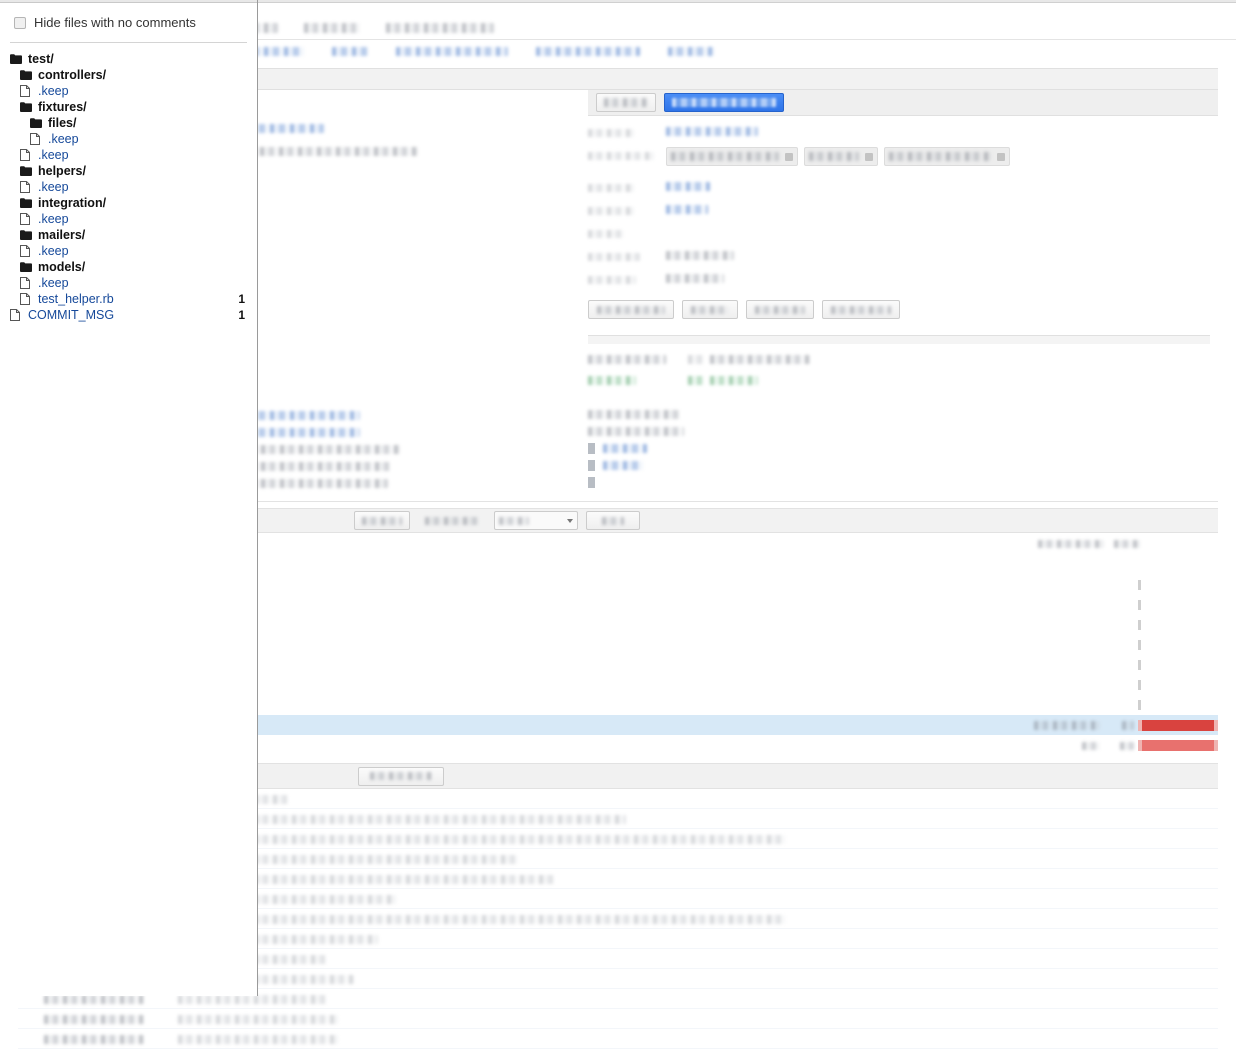 The image size is (1236, 1049). Describe the element at coordinates (128, 203) in the screenshot. I see `file-tree-folder: integration/` at that location.